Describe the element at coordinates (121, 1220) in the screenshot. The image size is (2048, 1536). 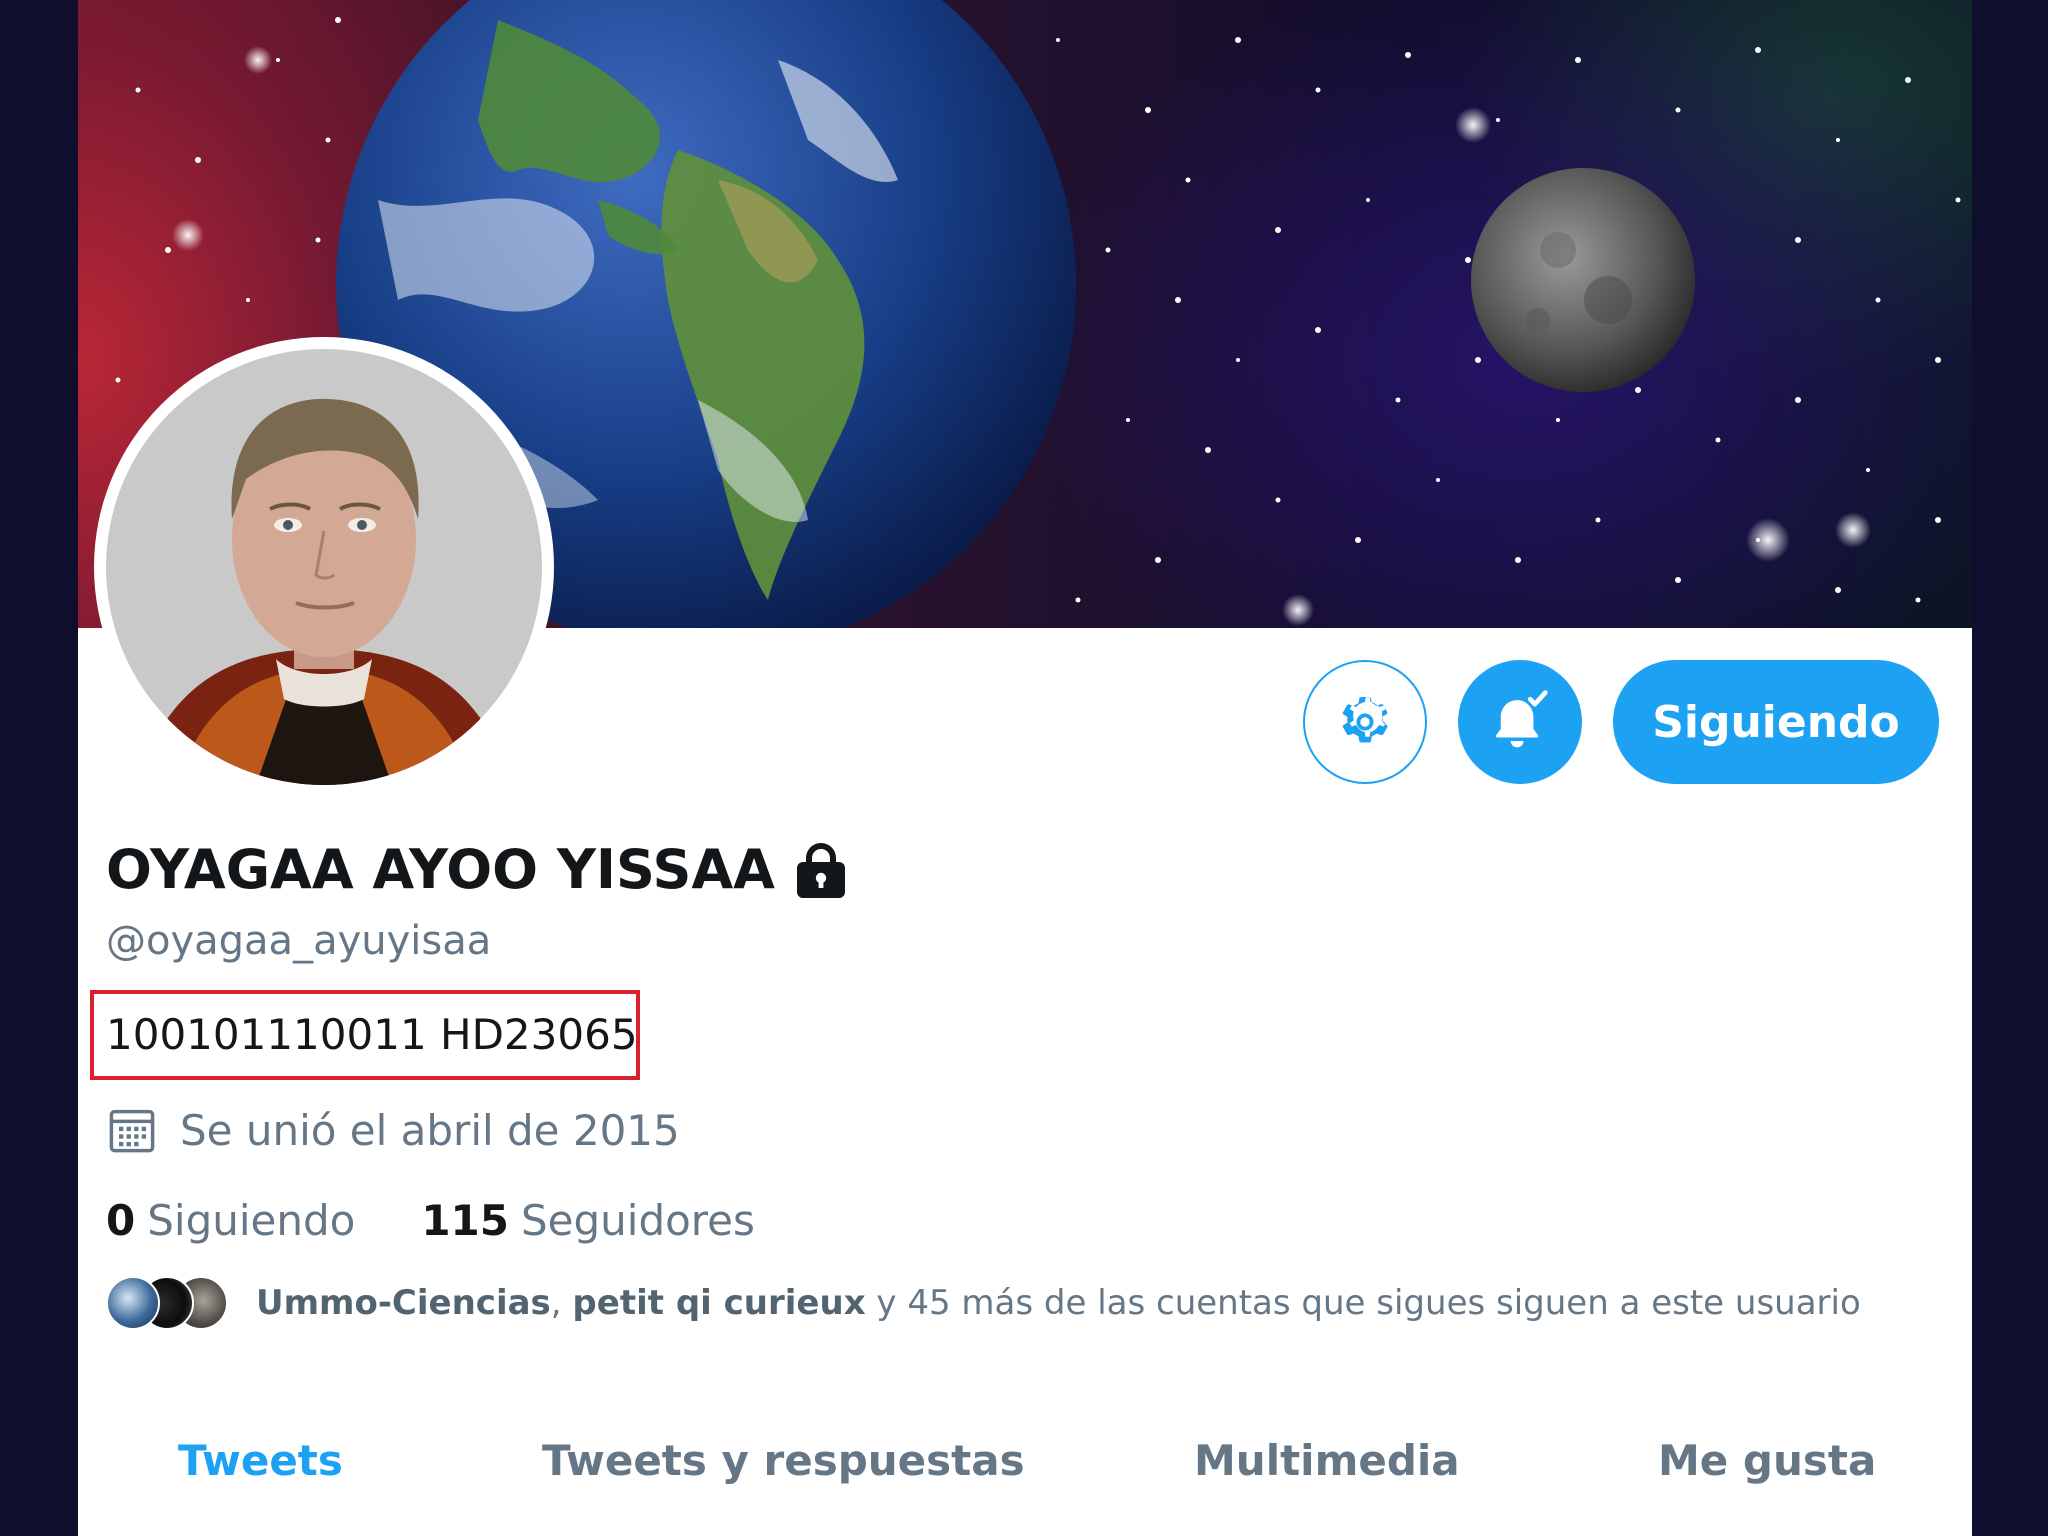
I see `following-count: 0` at that location.